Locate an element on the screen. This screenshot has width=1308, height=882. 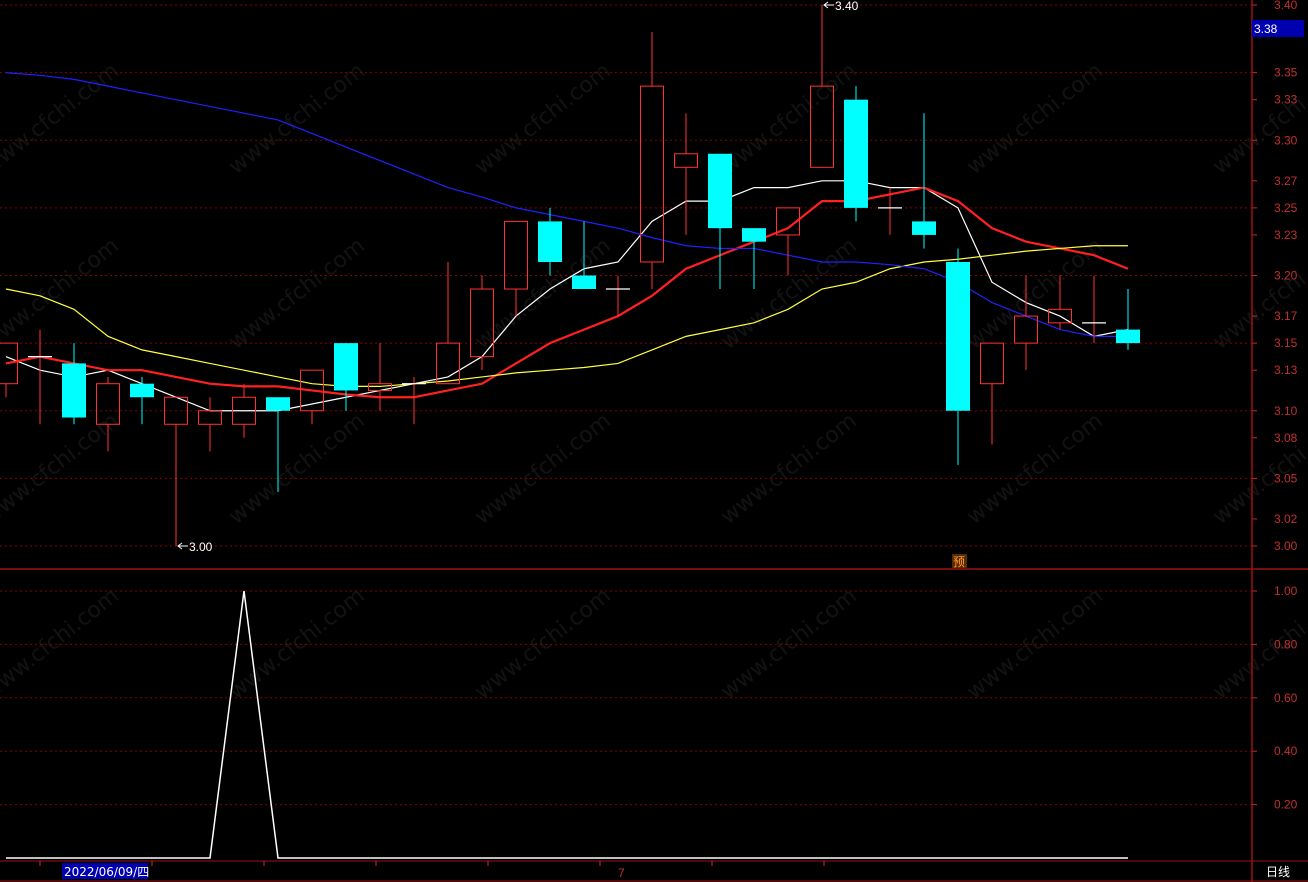
axis-tick-label: 3.00 is located at coordinates (1286, 546).